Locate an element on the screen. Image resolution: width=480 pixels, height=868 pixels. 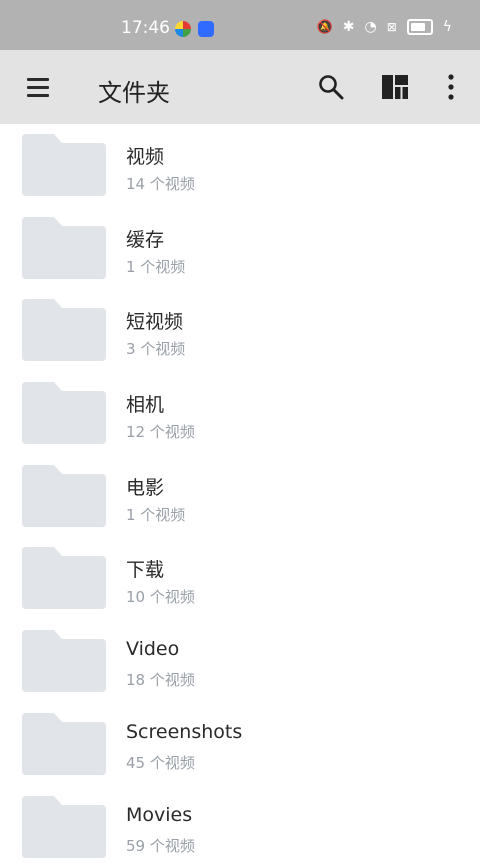
folder-name: Screenshots is located at coordinates (184, 732).